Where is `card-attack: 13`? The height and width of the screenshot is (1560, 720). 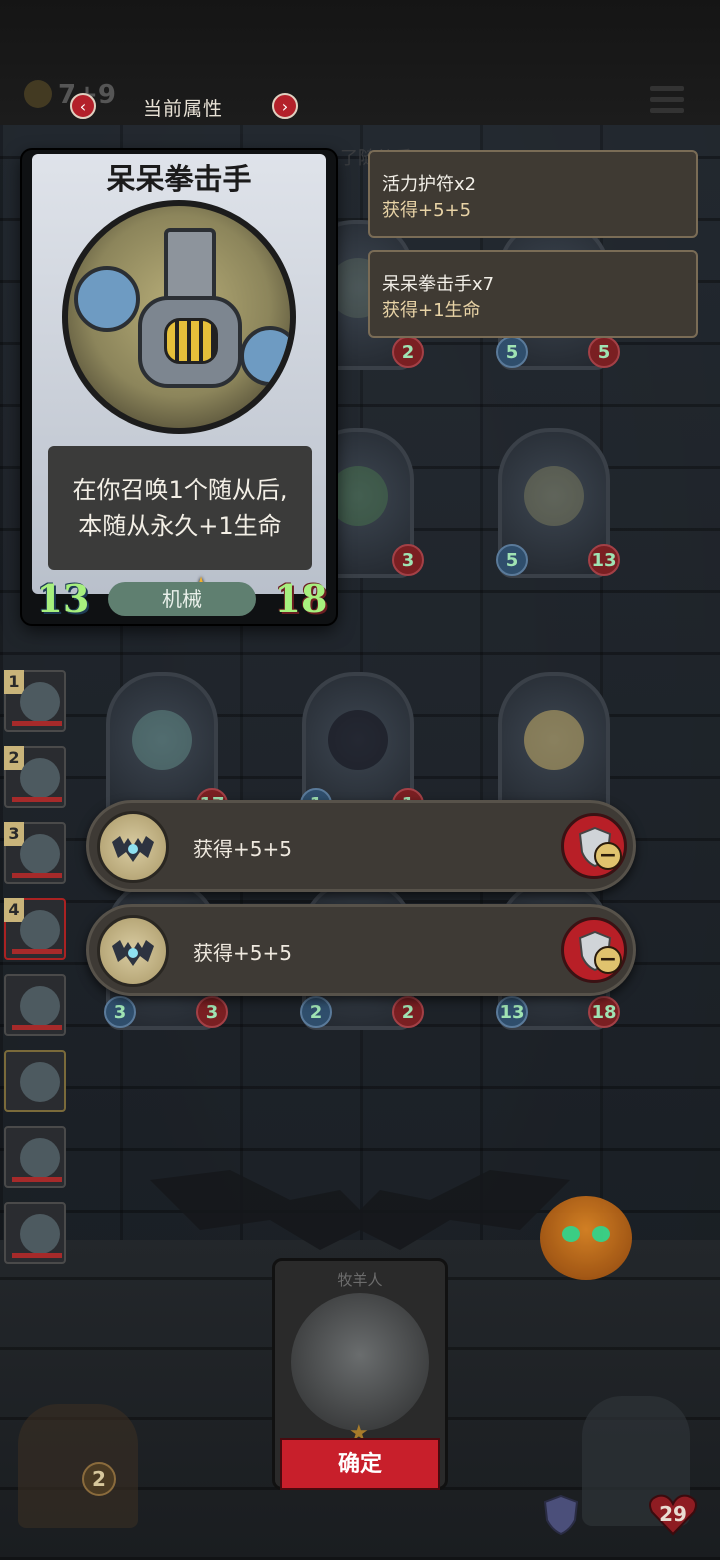
card-attack: 13 is located at coordinates (63, 598).